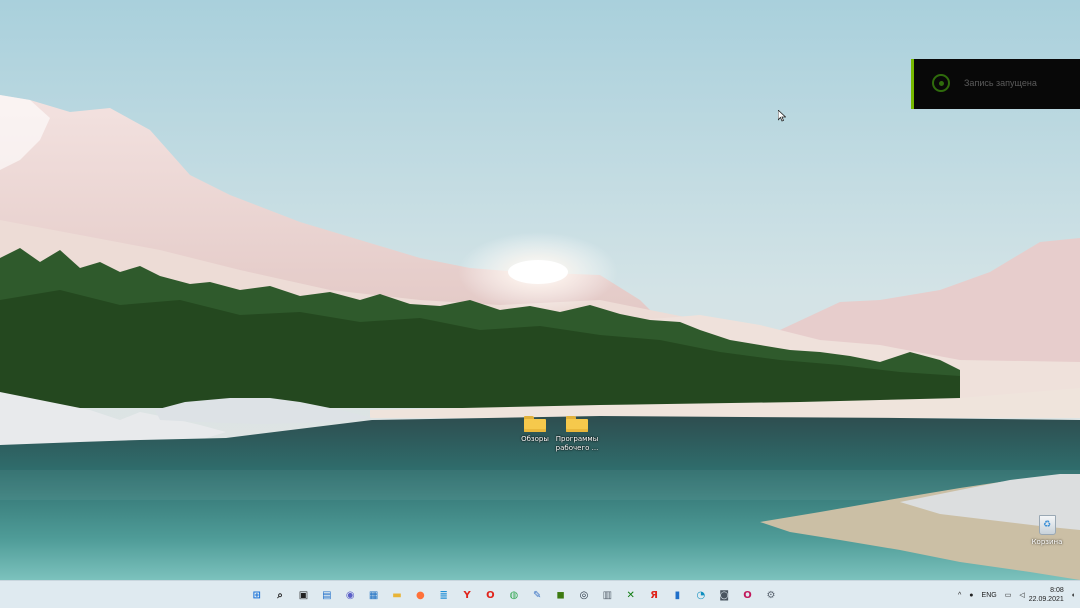 Image resolution: width=1080 pixels, height=609 pixels. Describe the element at coordinates (303, 595) in the screenshot. I see `task-view-icon: ▣` at that location.